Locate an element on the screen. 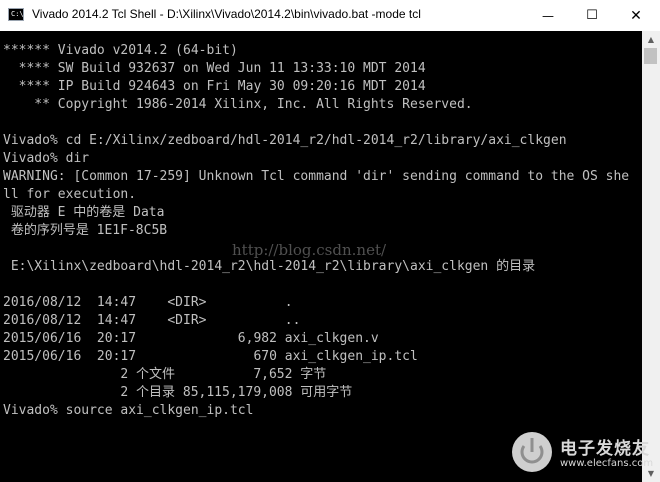 The height and width of the screenshot is (482, 660). maximize-icon: ☐ is located at coordinates (592, 15).